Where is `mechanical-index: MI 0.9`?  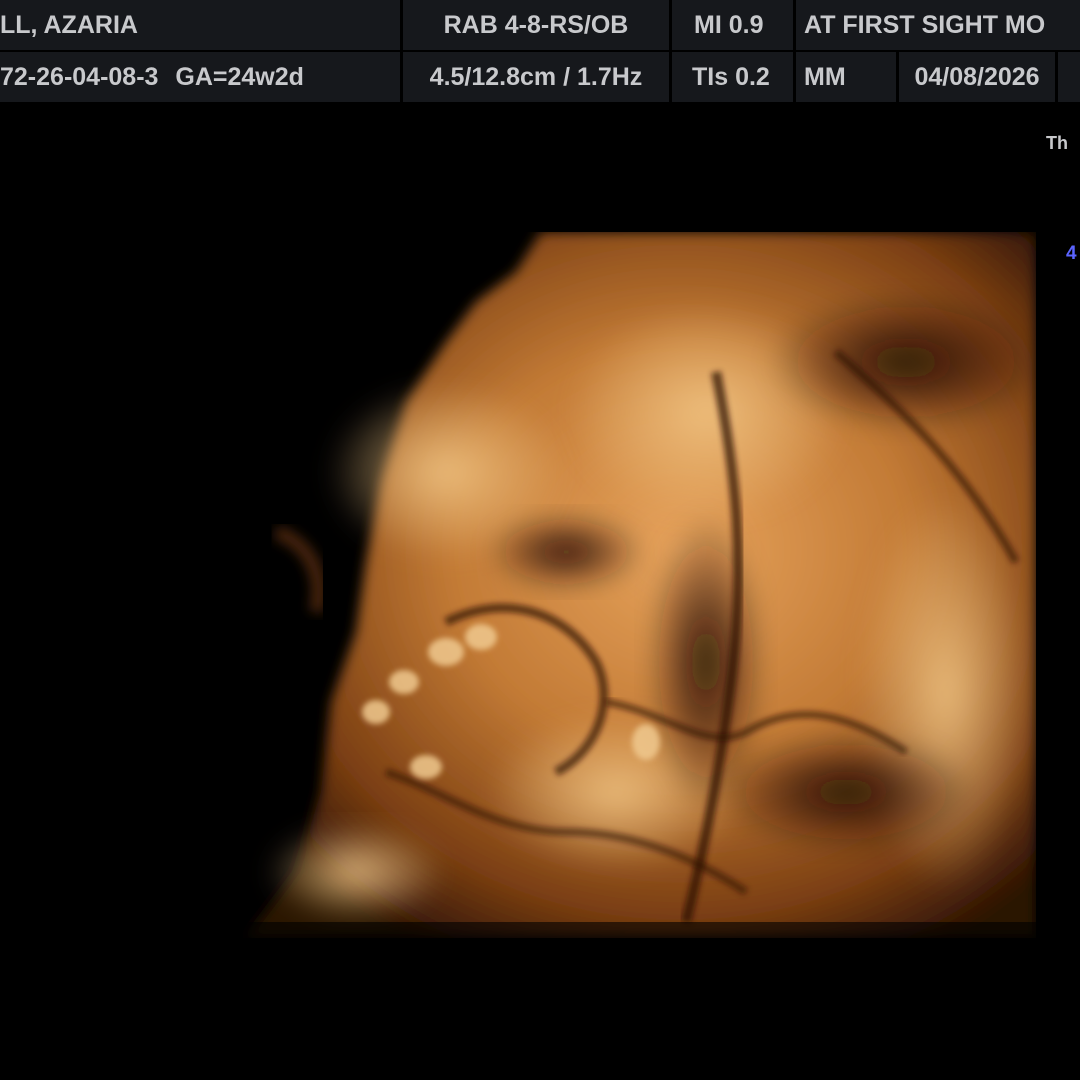
mechanical-index: MI 0.9 is located at coordinates (729, 25).